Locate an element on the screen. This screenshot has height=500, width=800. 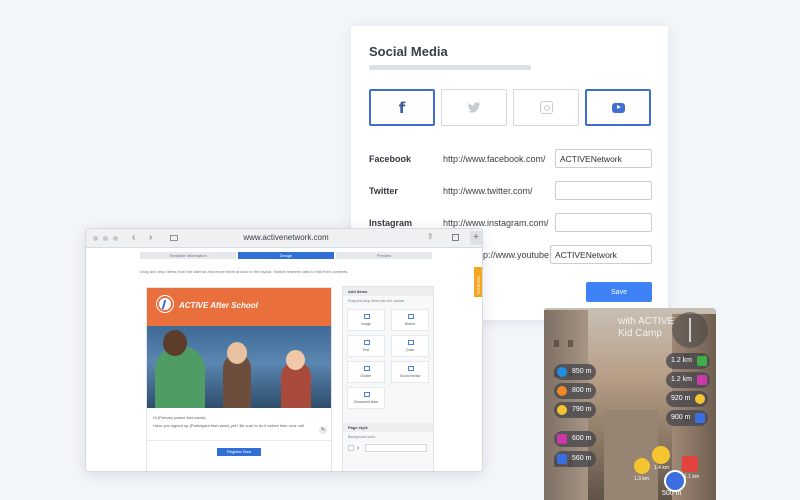
poi-pill-left-5: 560 m is located at coordinates (575, 459).